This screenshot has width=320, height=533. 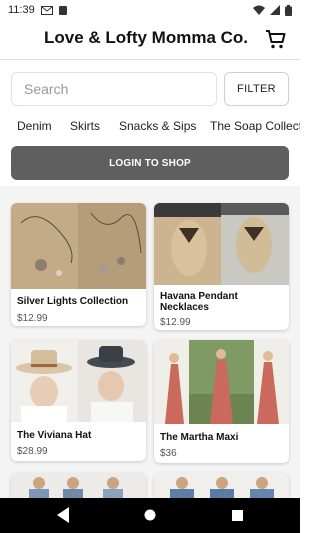 I want to click on category-denim: Denim, so click(x=34, y=126).